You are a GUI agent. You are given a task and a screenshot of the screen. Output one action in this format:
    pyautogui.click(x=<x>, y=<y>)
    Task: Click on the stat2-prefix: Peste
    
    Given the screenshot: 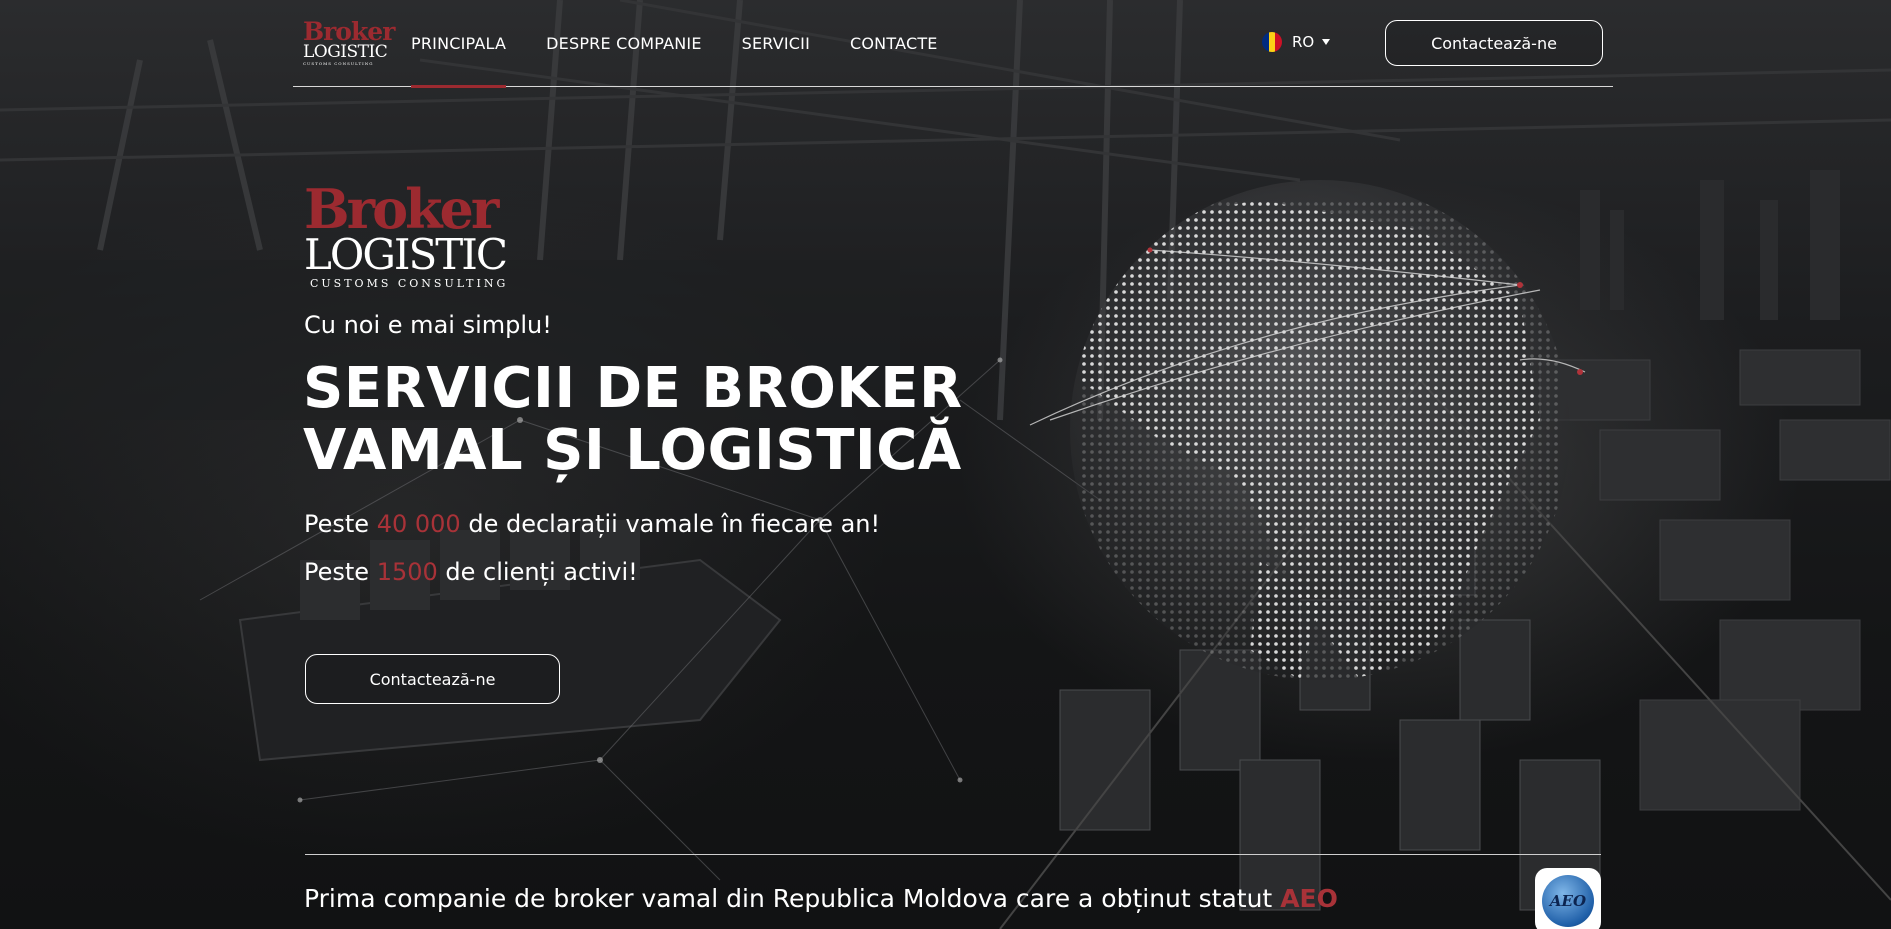 What is the action you would take?
    pyautogui.click(x=337, y=572)
    